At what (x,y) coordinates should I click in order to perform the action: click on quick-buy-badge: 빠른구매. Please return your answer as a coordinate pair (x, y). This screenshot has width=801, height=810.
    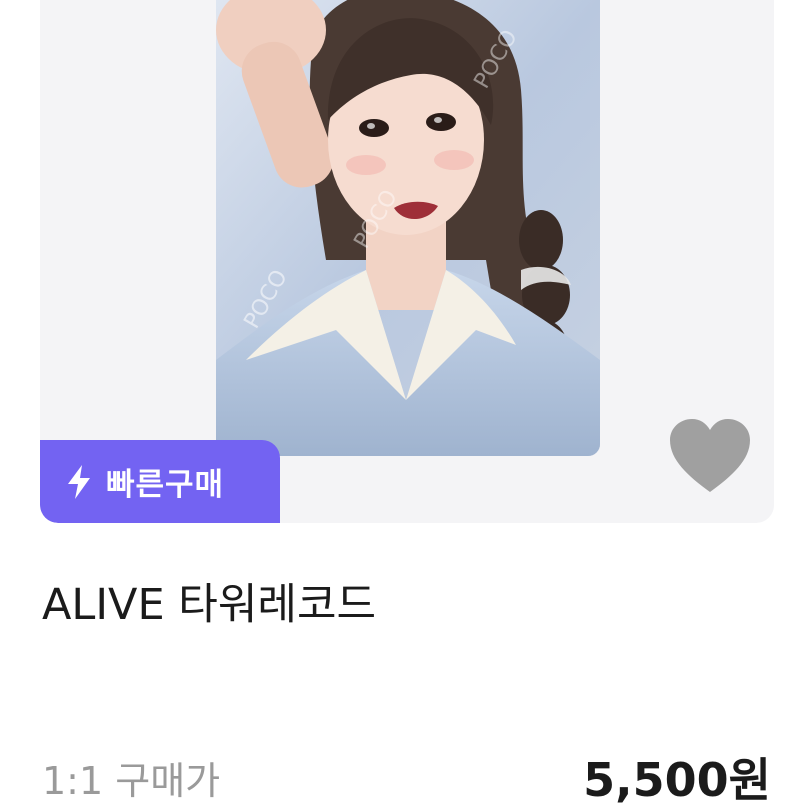
    Looking at the image, I should click on (160, 481).